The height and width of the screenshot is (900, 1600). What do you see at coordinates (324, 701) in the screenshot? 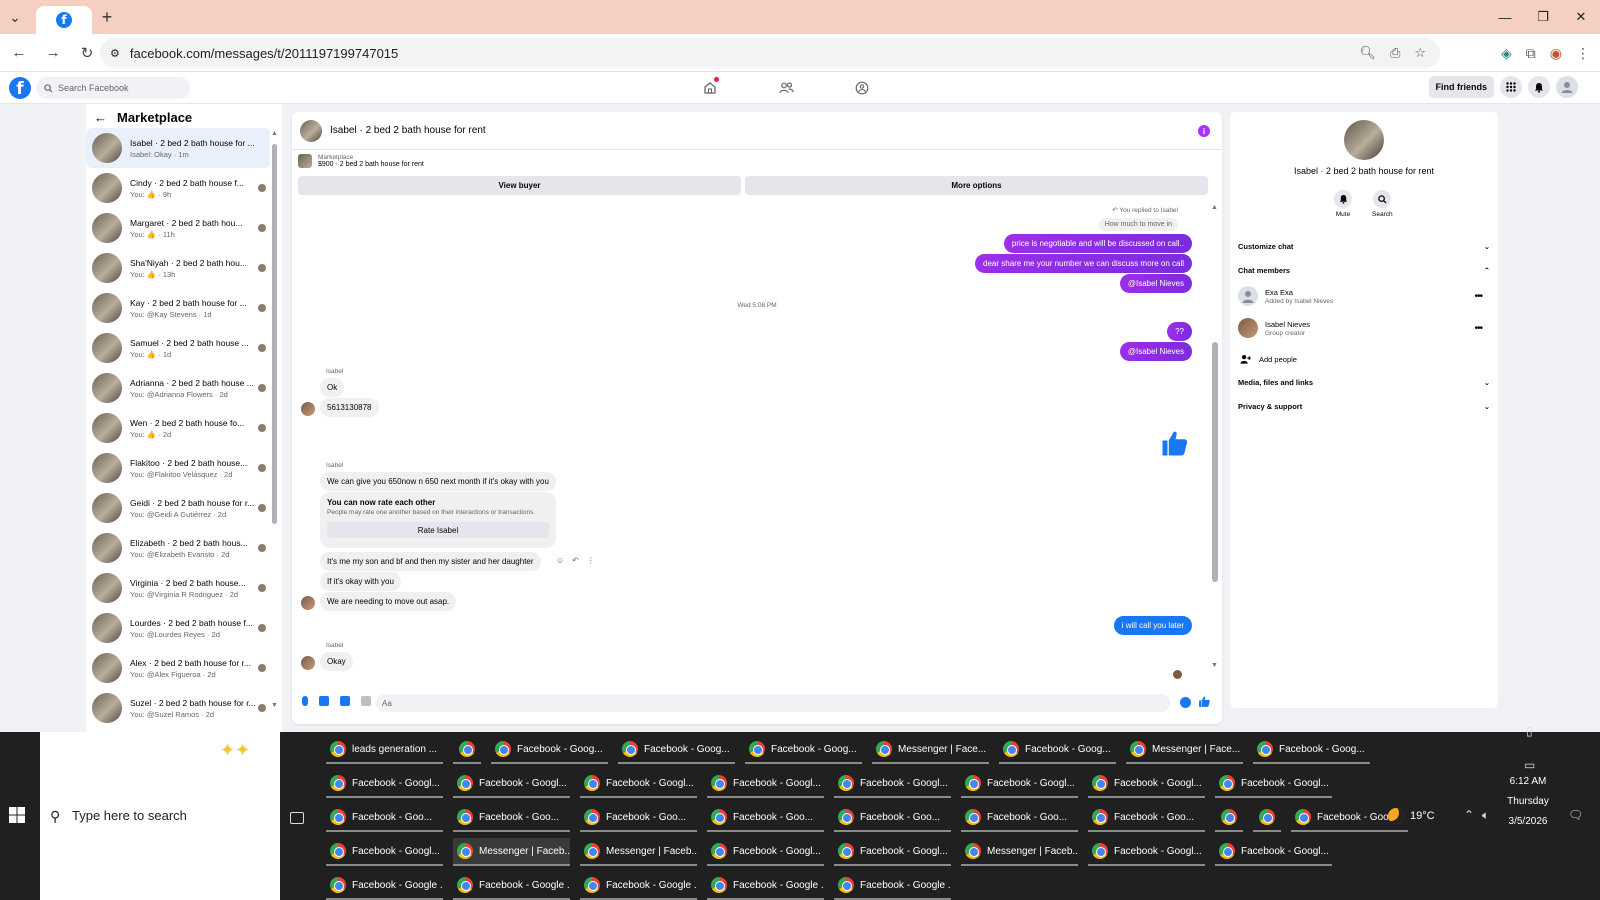
I see `photo-attach-icon` at bounding box center [324, 701].